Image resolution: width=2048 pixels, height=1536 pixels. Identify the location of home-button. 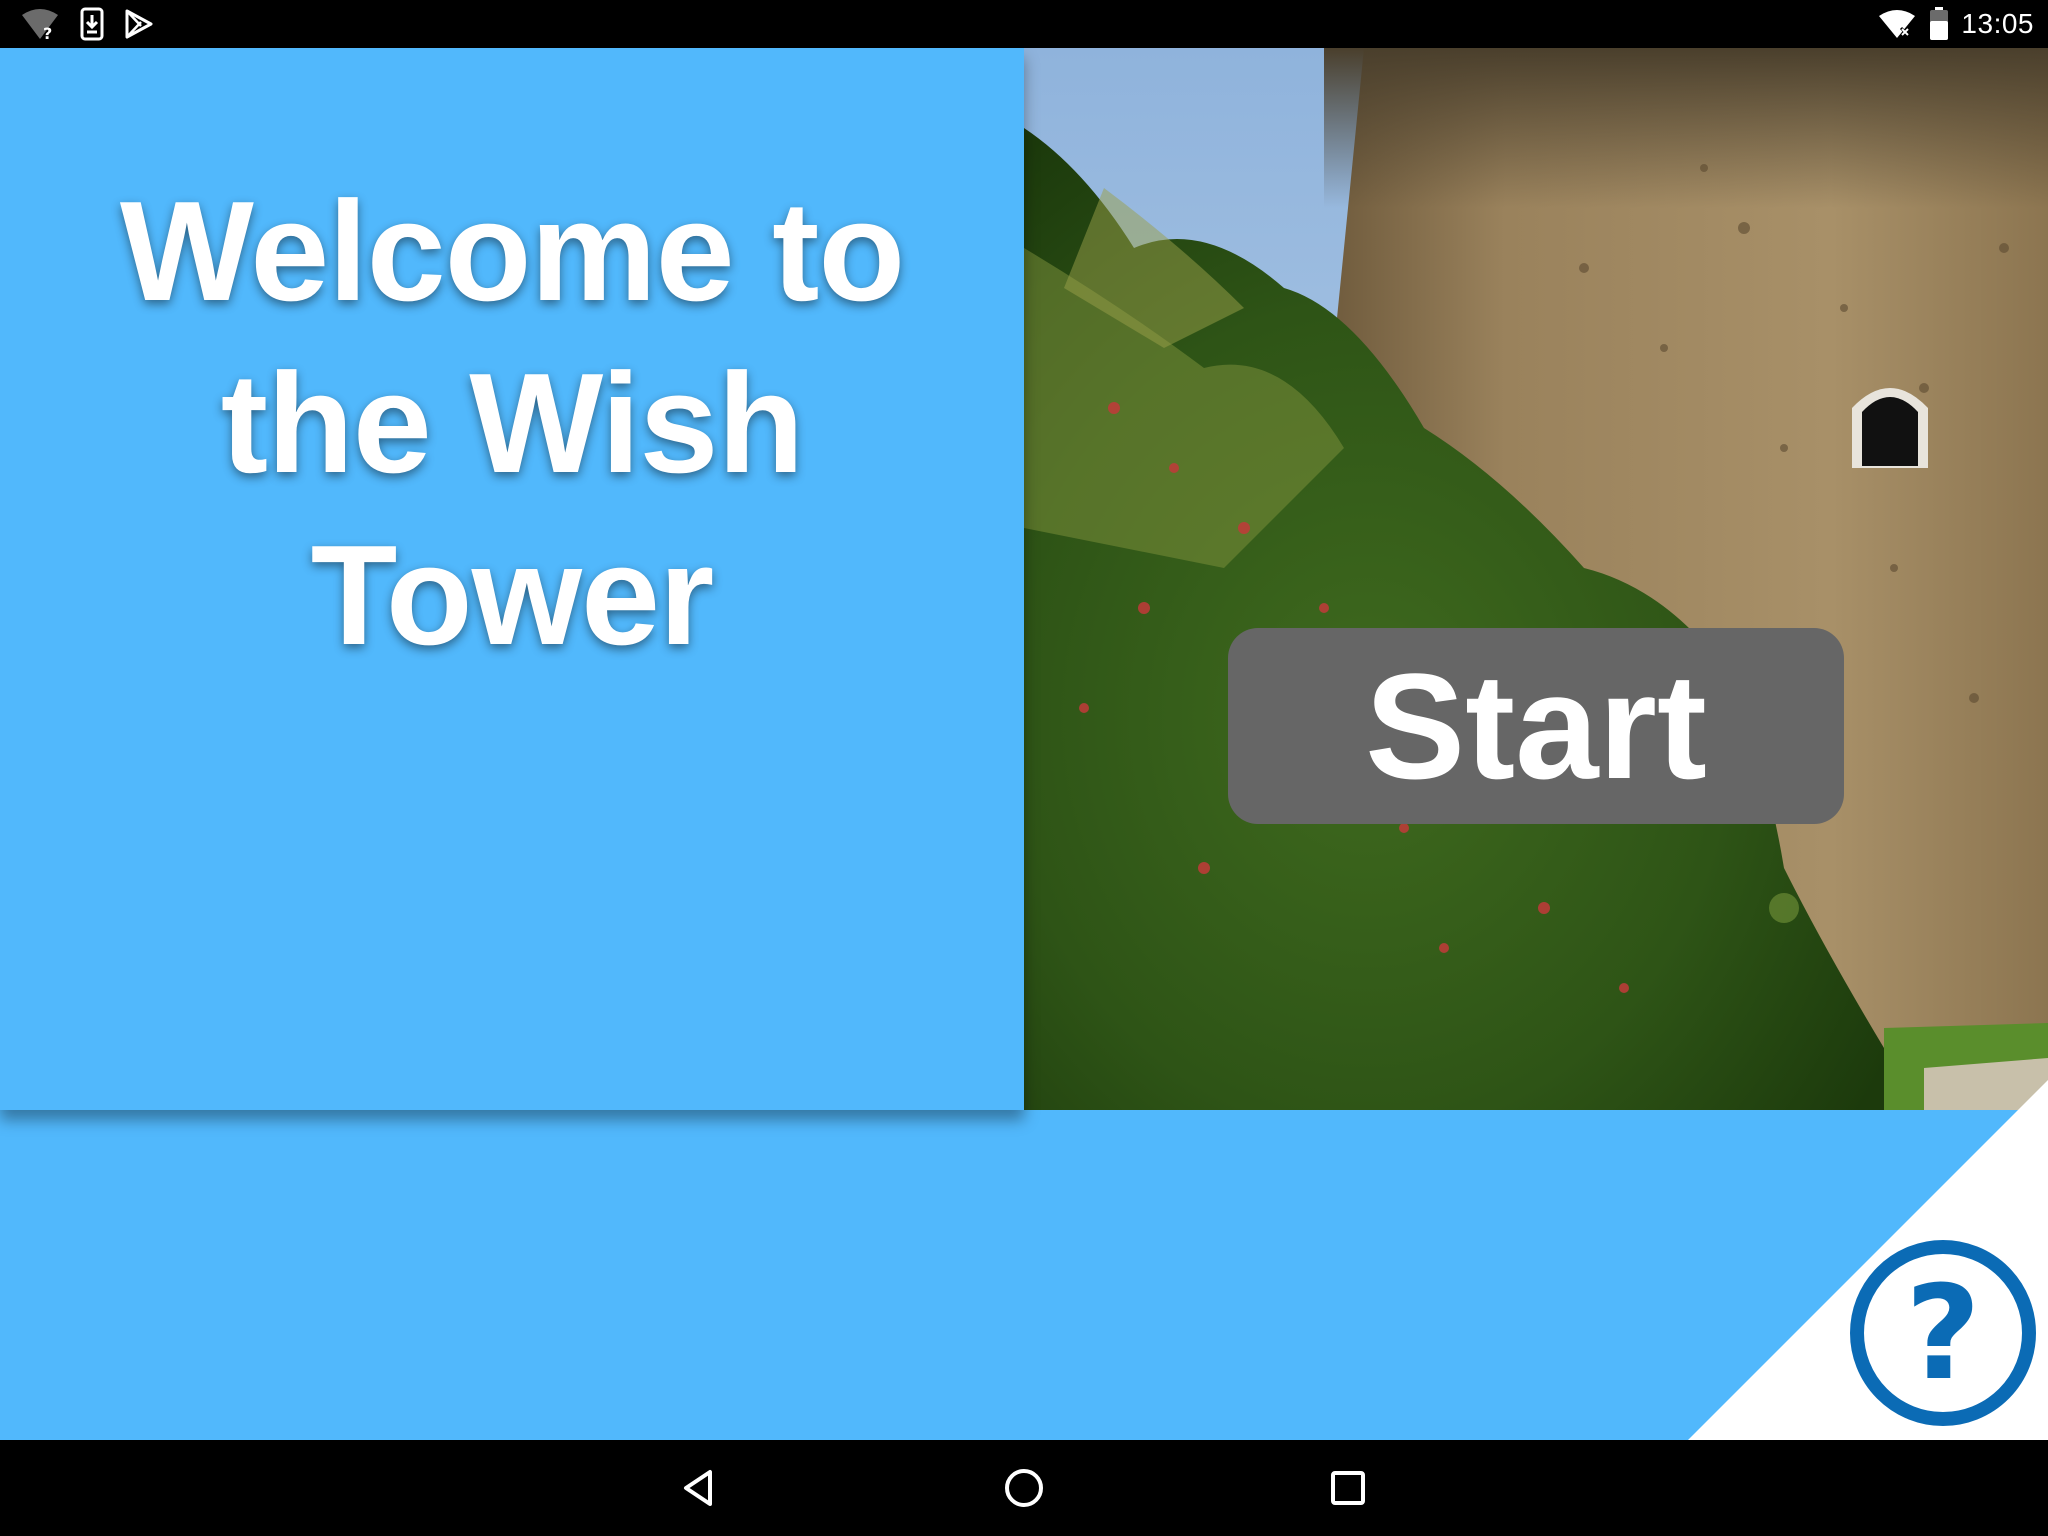
(1024, 1488).